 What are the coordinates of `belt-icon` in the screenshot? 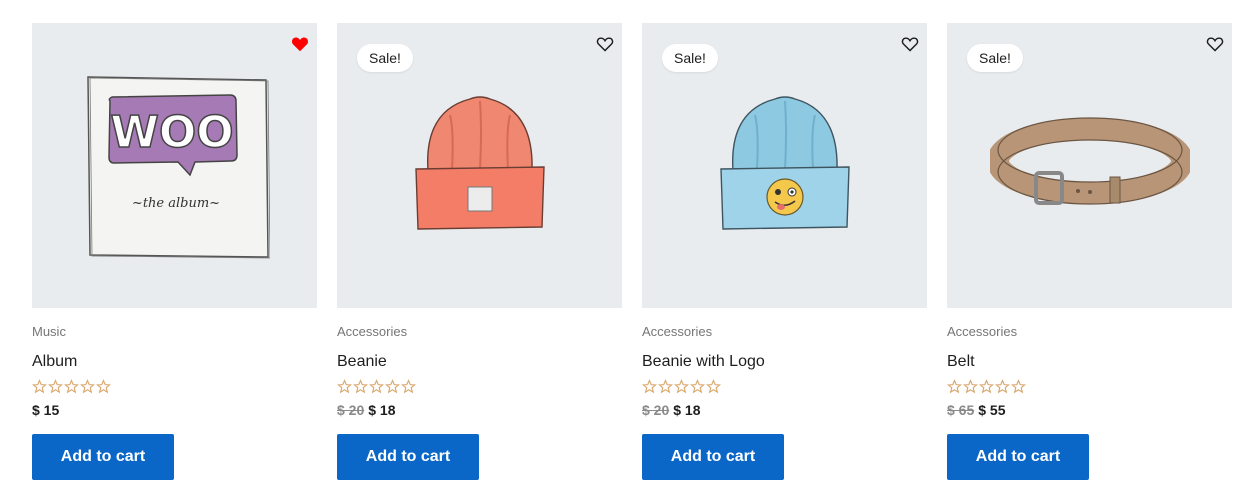 It's located at (1089, 160).